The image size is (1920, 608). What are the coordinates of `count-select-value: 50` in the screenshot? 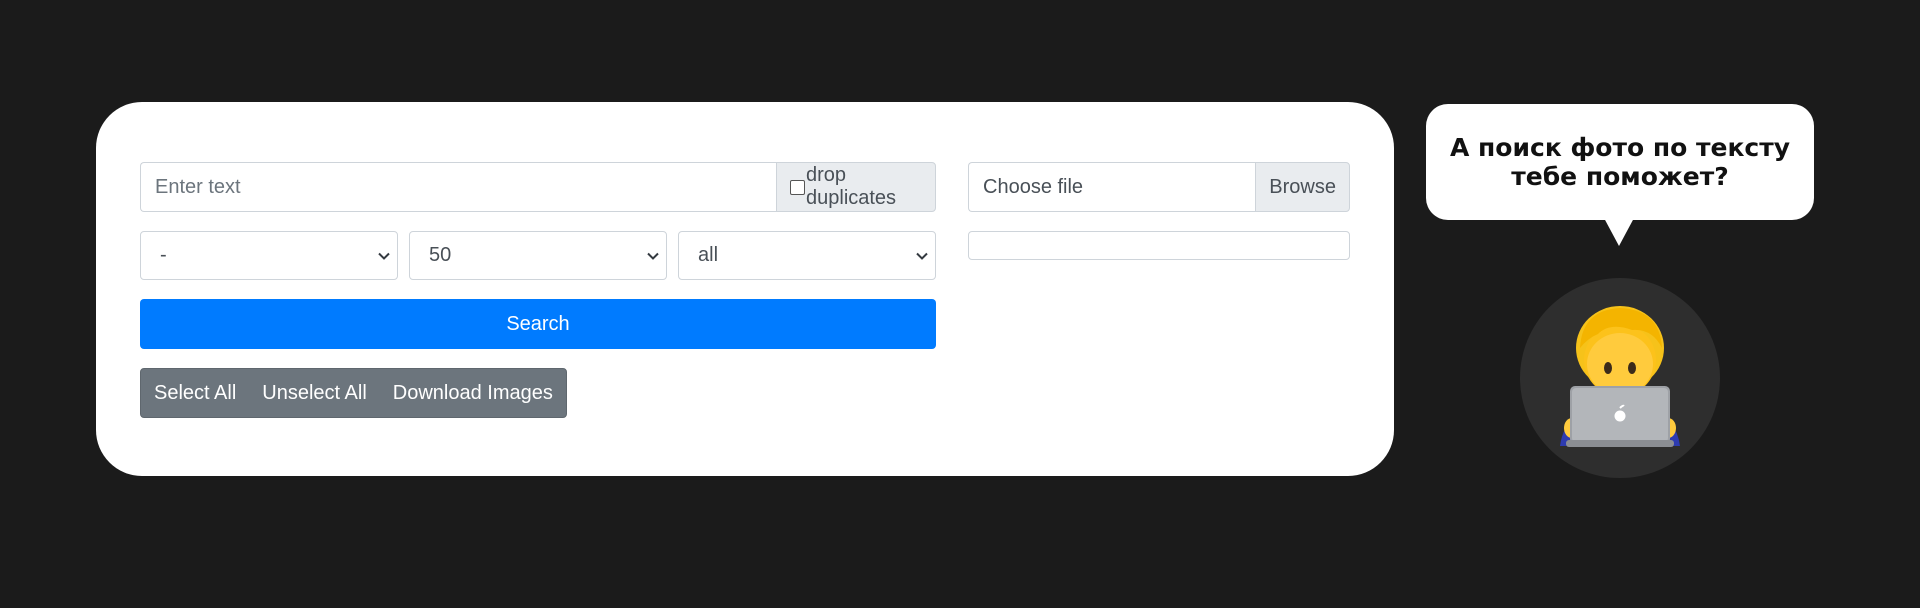 It's located at (440, 255).